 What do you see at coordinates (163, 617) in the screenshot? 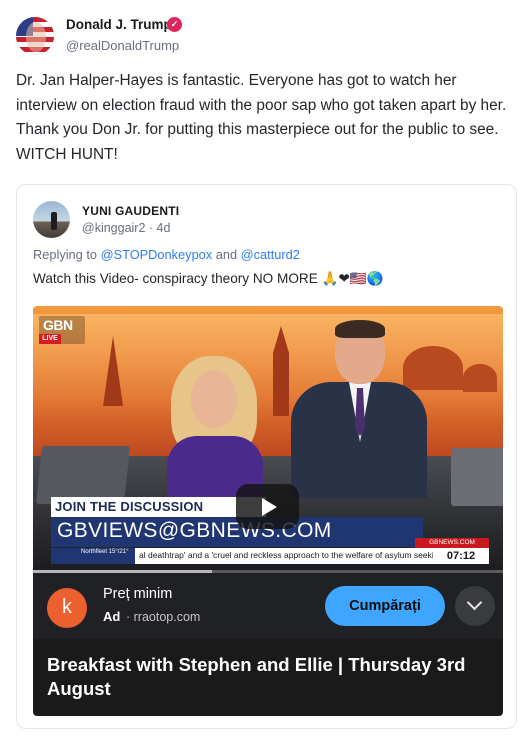
I see `ad-domain: · rraotop.com` at bounding box center [163, 617].